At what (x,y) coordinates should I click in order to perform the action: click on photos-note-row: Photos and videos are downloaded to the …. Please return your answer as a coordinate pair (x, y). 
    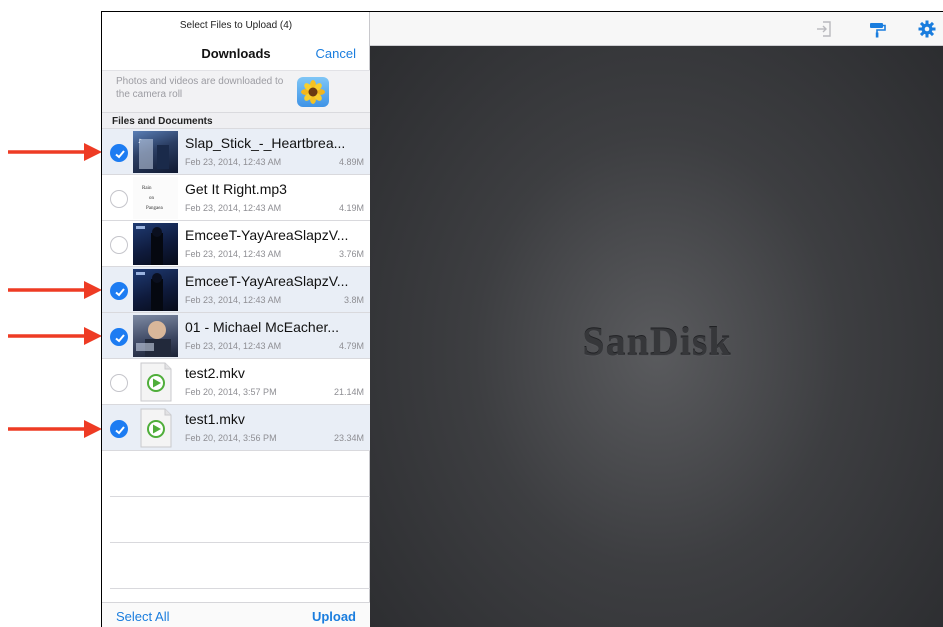
    Looking at the image, I should click on (236, 91).